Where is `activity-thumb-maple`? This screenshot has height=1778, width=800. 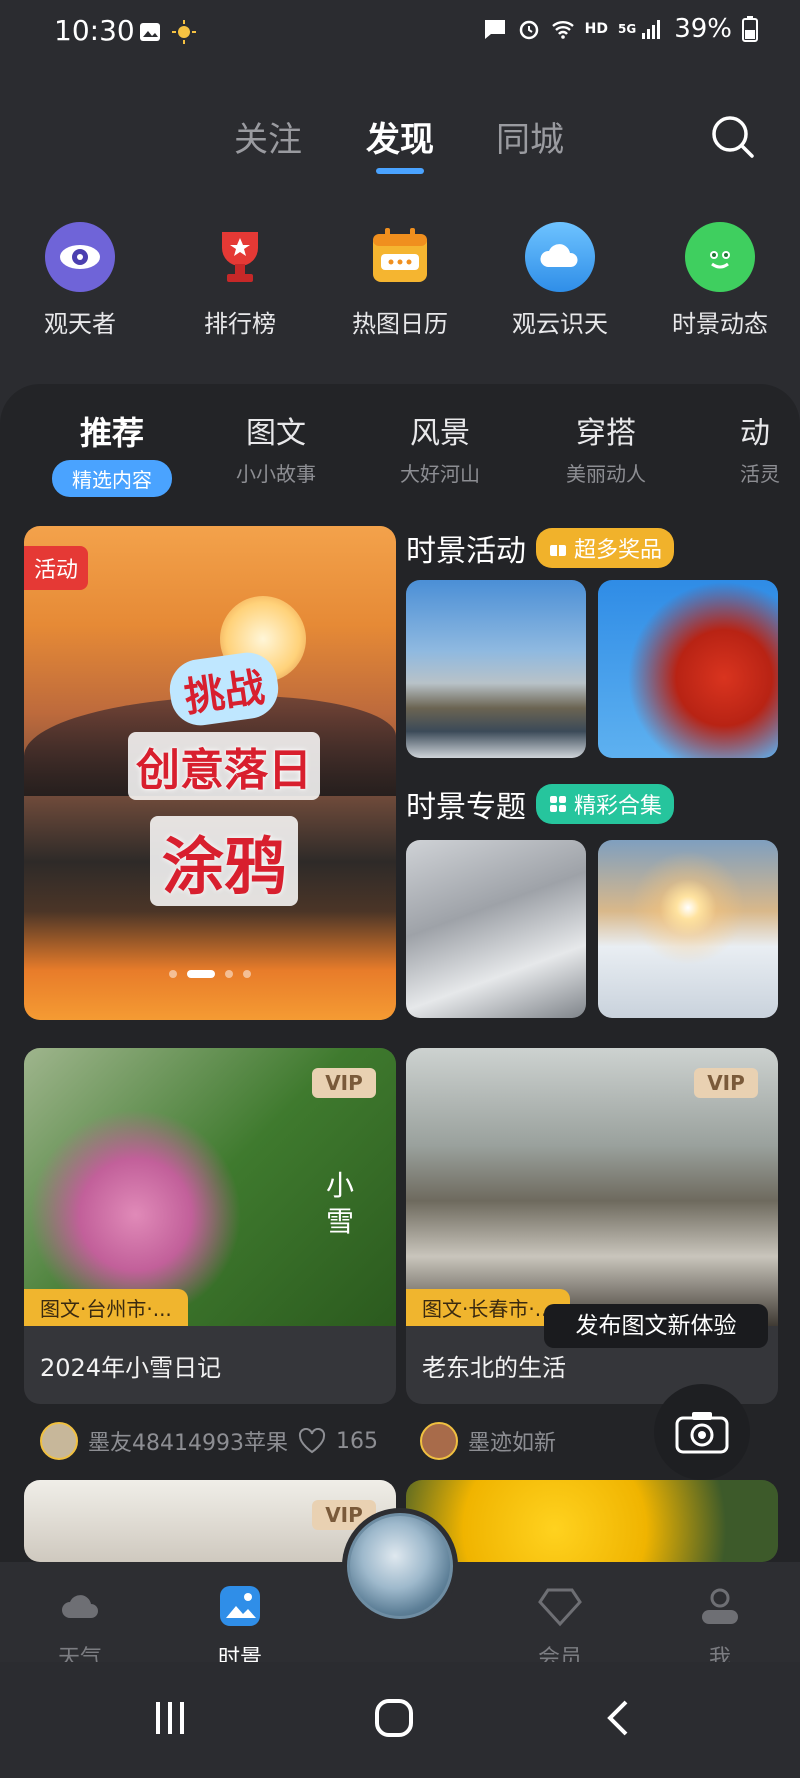 activity-thumb-maple is located at coordinates (688, 669).